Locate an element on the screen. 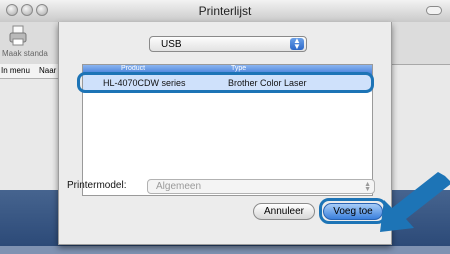  title-bar: Printerlijst is located at coordinates (225, 11).